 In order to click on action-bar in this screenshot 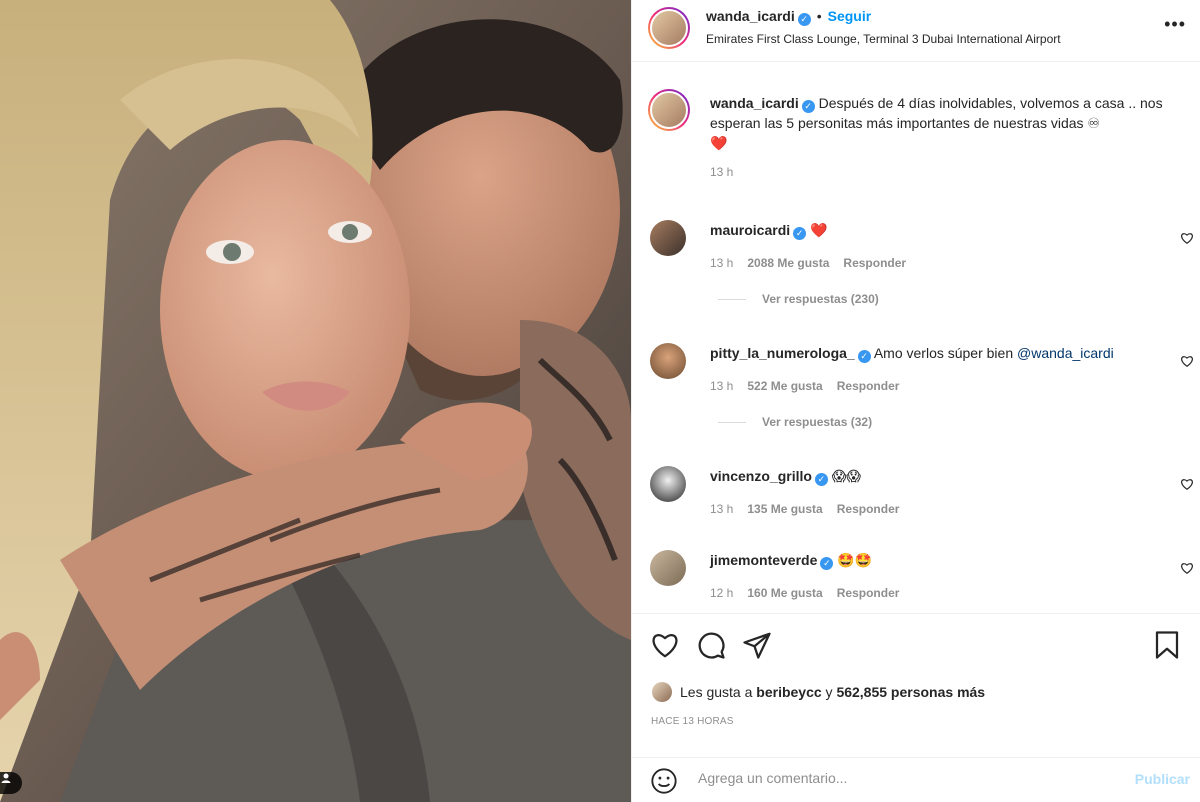, I will do `click(916, 645)`.